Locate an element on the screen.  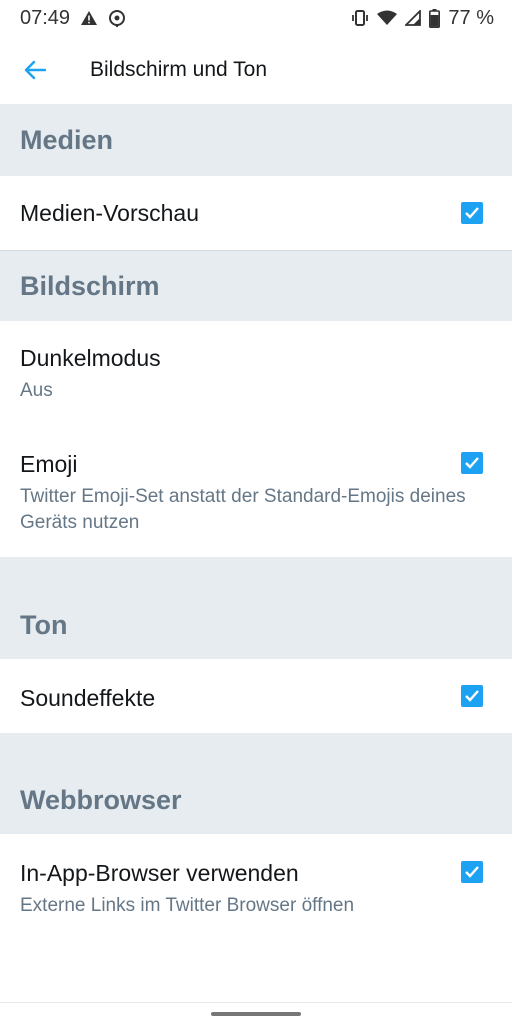
in-app-browser-checkbox is located at coordinates (472, 872).